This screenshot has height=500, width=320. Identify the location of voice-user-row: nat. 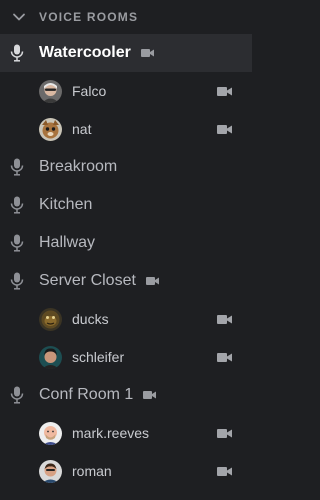
(126, 129).